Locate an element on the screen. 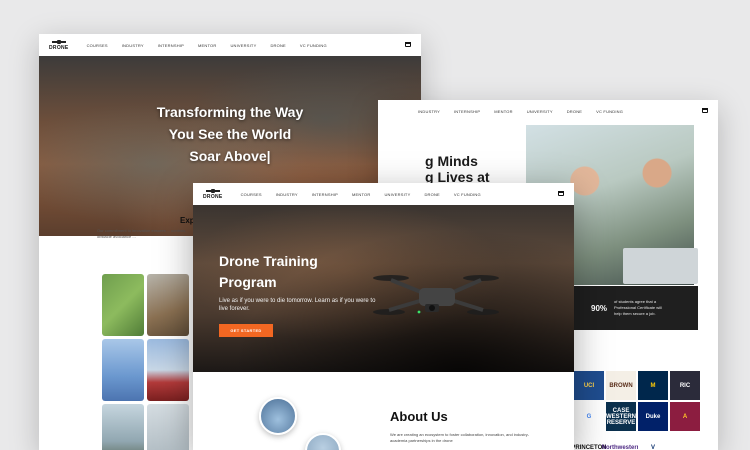 This screenshot has height=450, width=750. university-logo is located at coordinates (685, 441).